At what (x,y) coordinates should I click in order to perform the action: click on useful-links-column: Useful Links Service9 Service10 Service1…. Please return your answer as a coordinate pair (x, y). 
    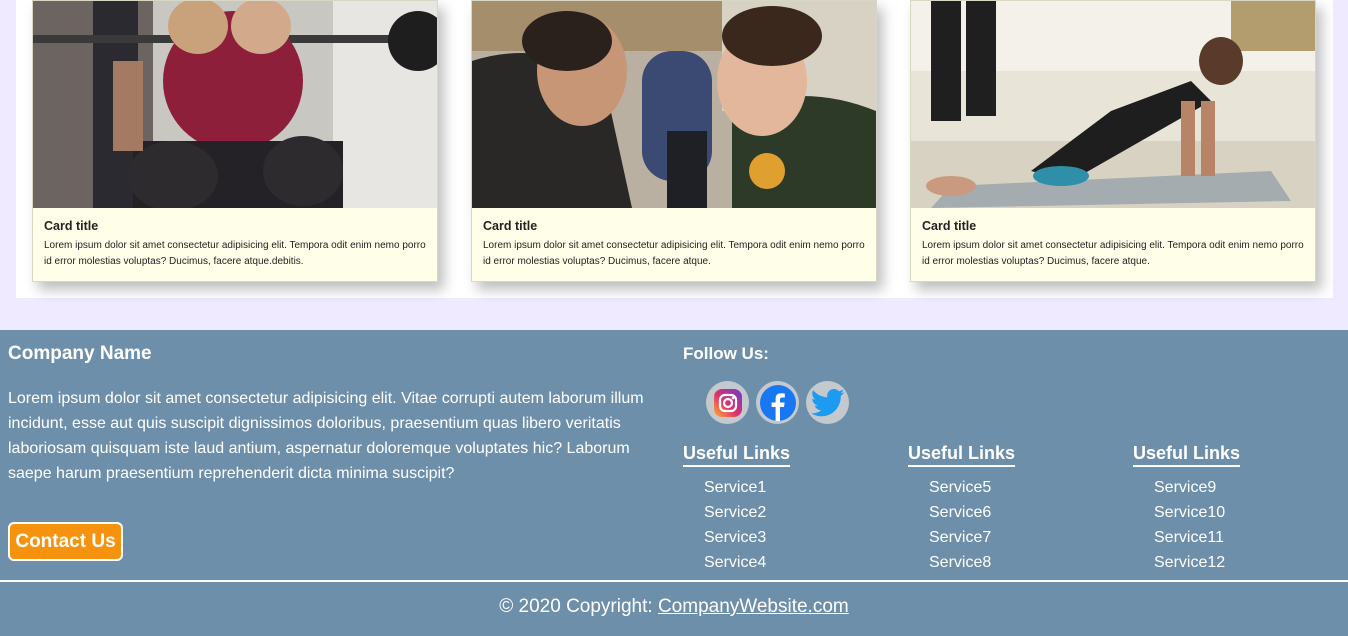
    Looking at the image, I should click on (1187, 509).